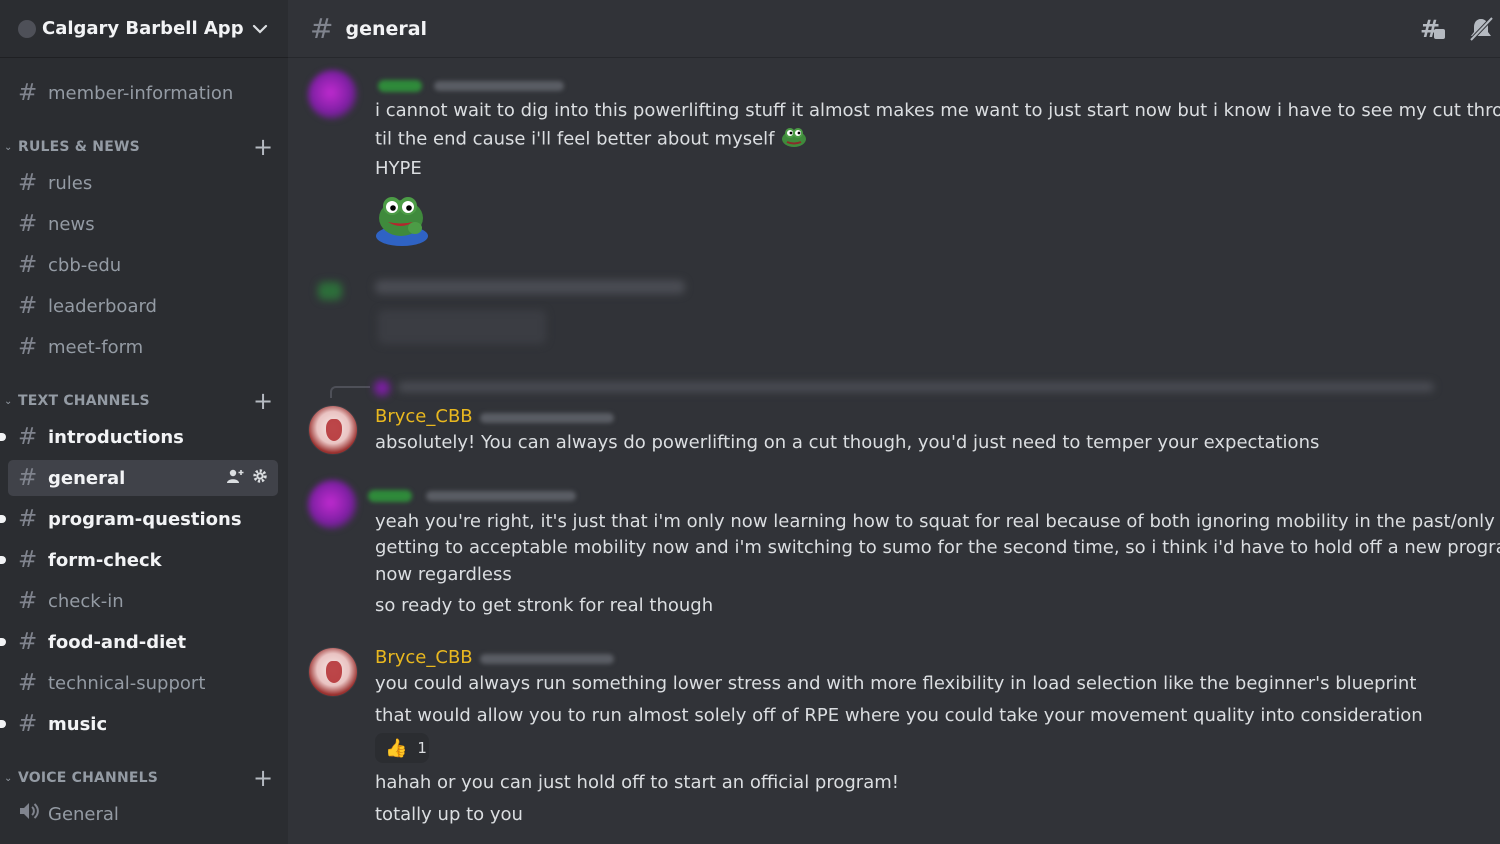 This screenshot has width=1500, height=844. I want to click on channel-label: technical-support, so click(127, 683).